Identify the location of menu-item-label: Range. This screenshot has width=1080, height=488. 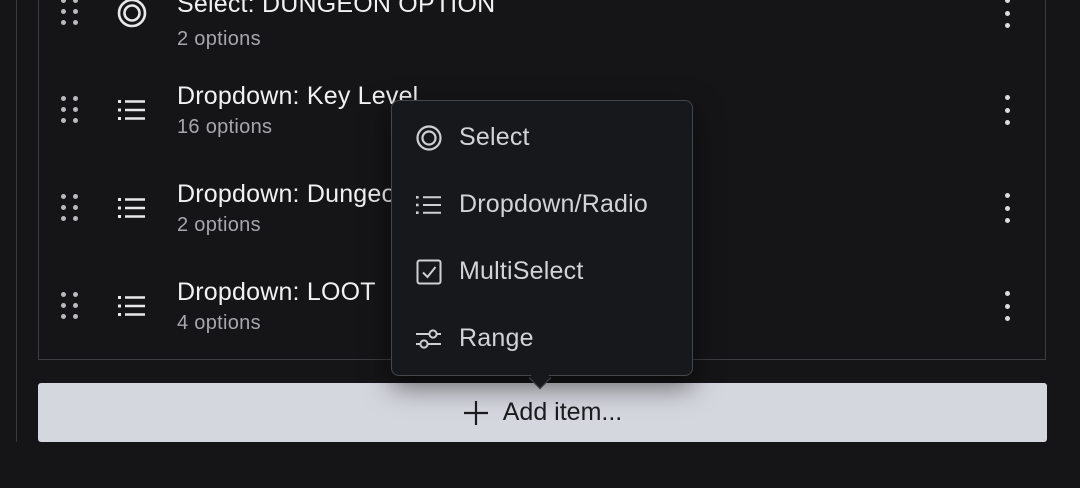
(496, 338).